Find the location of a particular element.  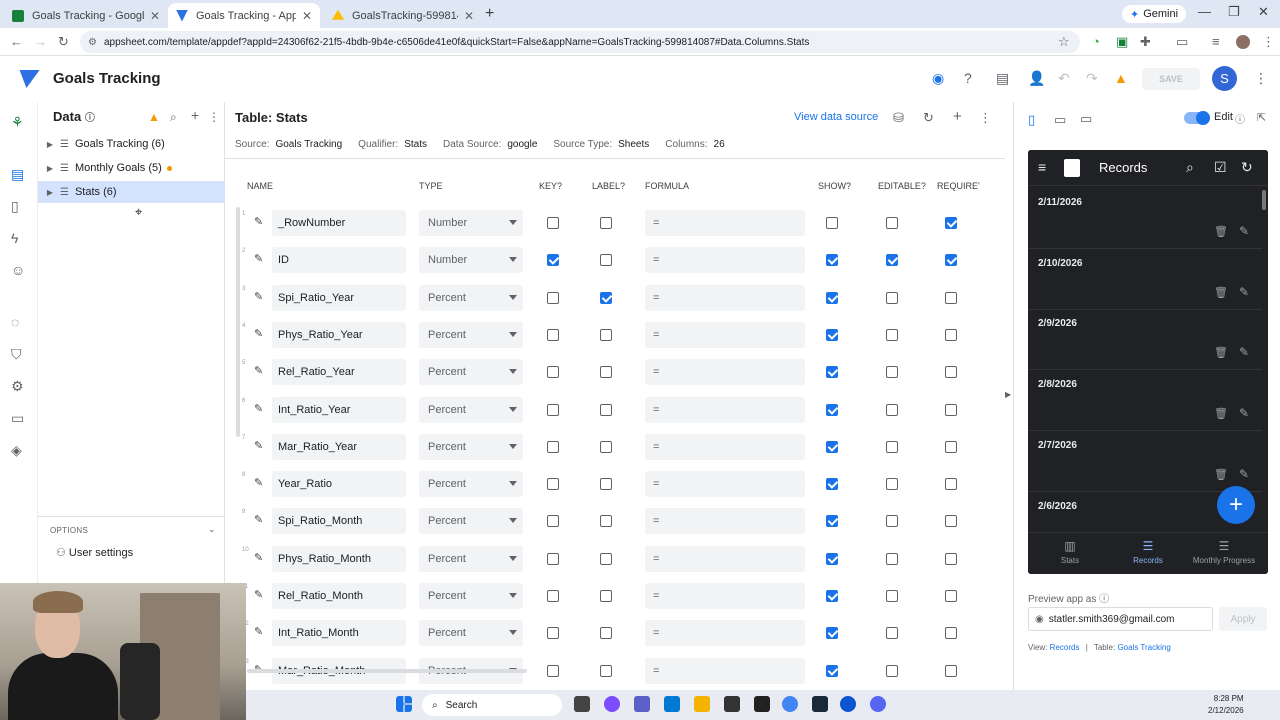

tree-item-stats: ▶ ☰ Stats (6) is located at coordinates (131, 192).